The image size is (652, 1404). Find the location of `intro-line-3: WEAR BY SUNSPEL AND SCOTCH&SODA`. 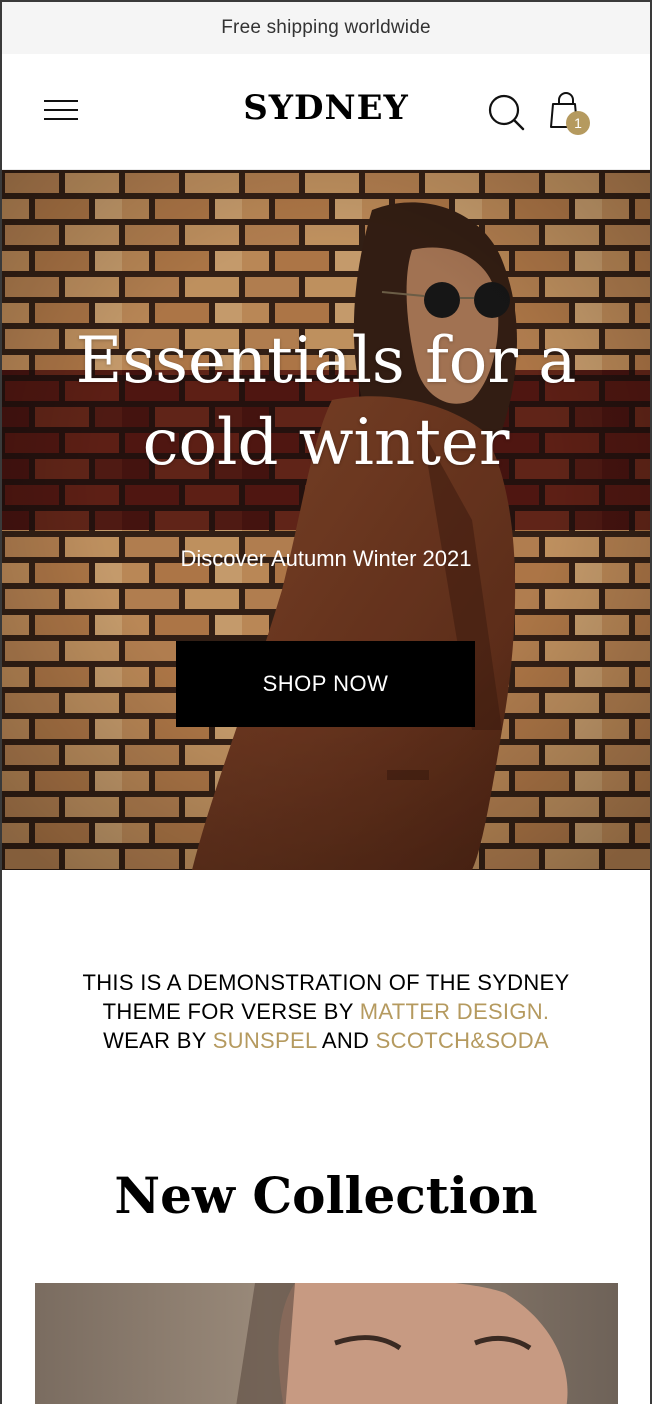

intro-line-3: WEAR BY SUNSPEL AND SCOTCH&SODA is located at coordinates (326, 1040).